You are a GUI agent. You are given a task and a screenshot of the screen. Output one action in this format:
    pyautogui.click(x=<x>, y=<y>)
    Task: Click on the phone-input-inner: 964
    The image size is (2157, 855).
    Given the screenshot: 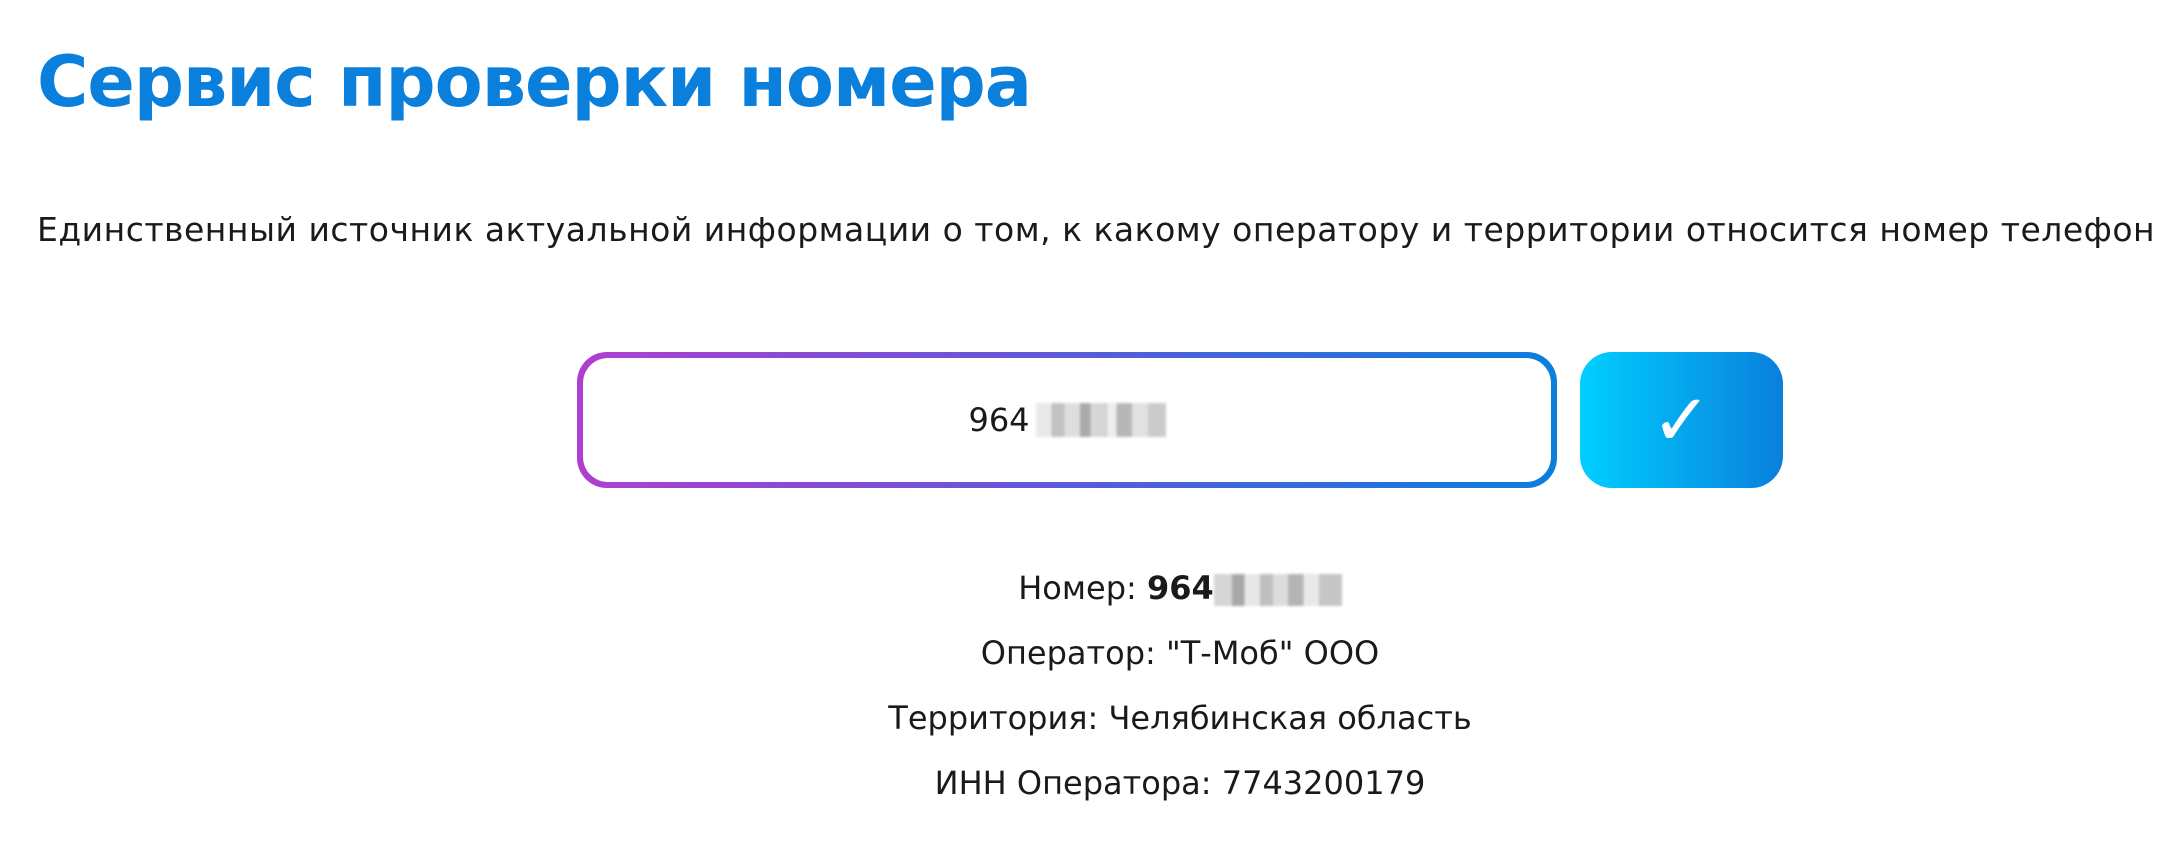 What is the action you would take?
    pyautogui.click(x=1067, y=420)
    